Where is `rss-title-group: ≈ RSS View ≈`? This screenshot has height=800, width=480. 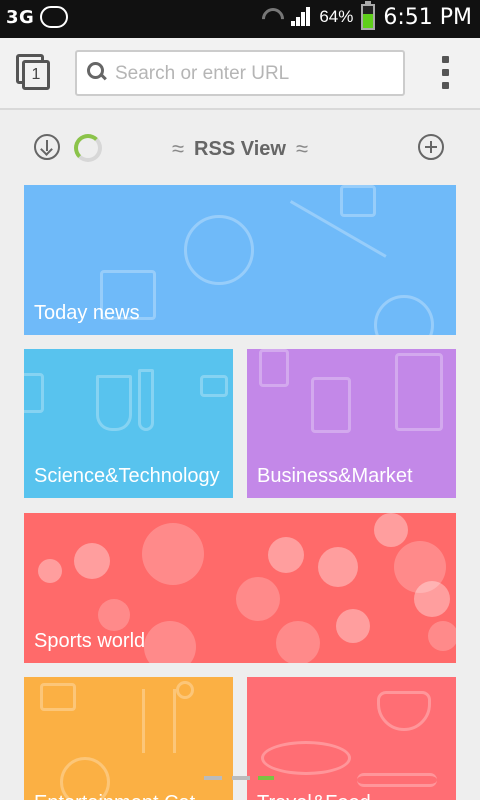
rss-title-group: ≈ RSS View ≈ is located at coordinates (240, 149).